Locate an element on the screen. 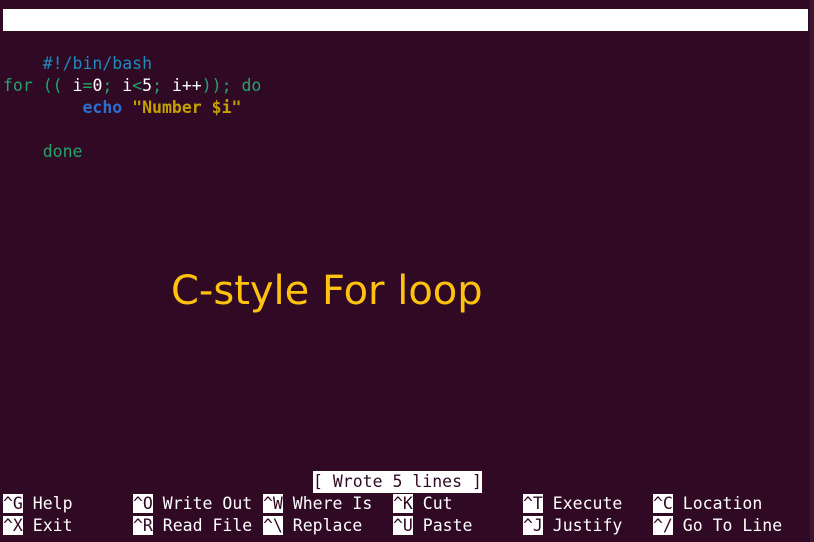  file-name: c-style-loop.sh is located at coordinates (430, 63).